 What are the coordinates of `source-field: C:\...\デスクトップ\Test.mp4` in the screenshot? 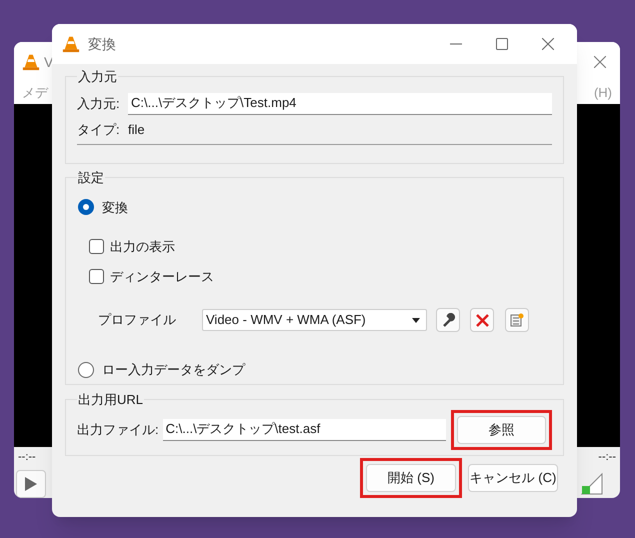 It's located at (340, 103).